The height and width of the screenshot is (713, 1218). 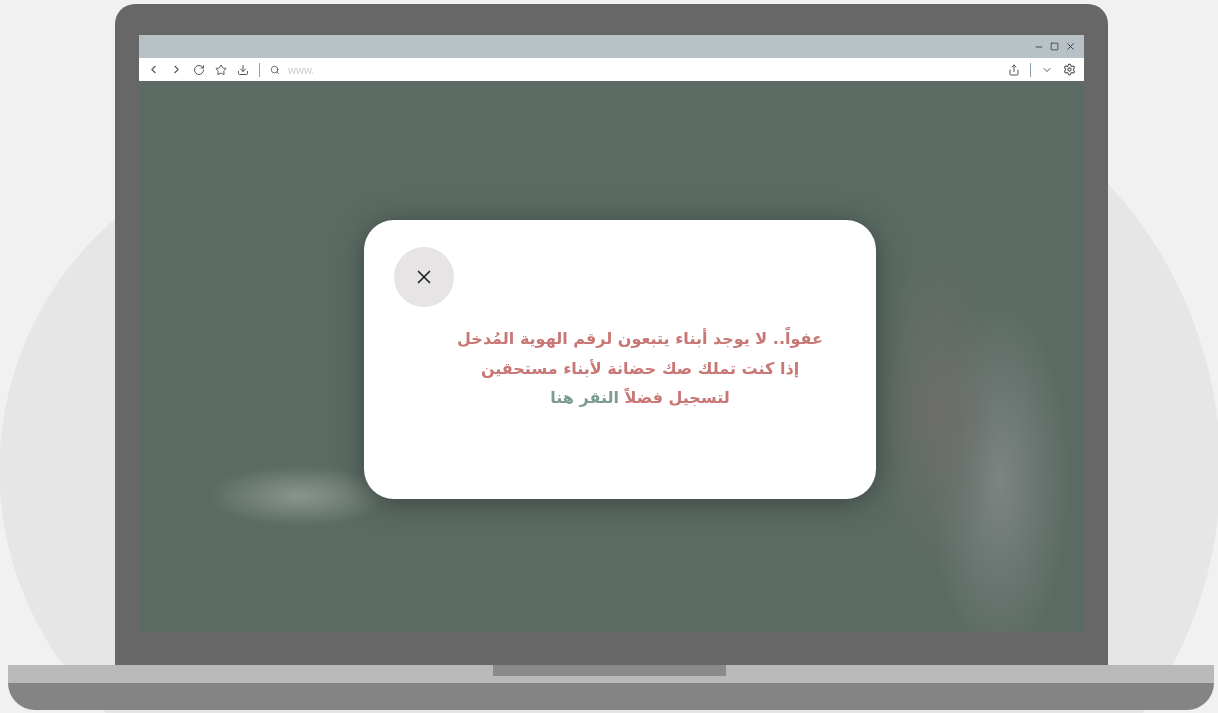 What do you see at coordinates (640, 398) in the screenshot?
I see `register-text: لتسجيل فضلاً النقر هنا` at bounding box center [640, 398].